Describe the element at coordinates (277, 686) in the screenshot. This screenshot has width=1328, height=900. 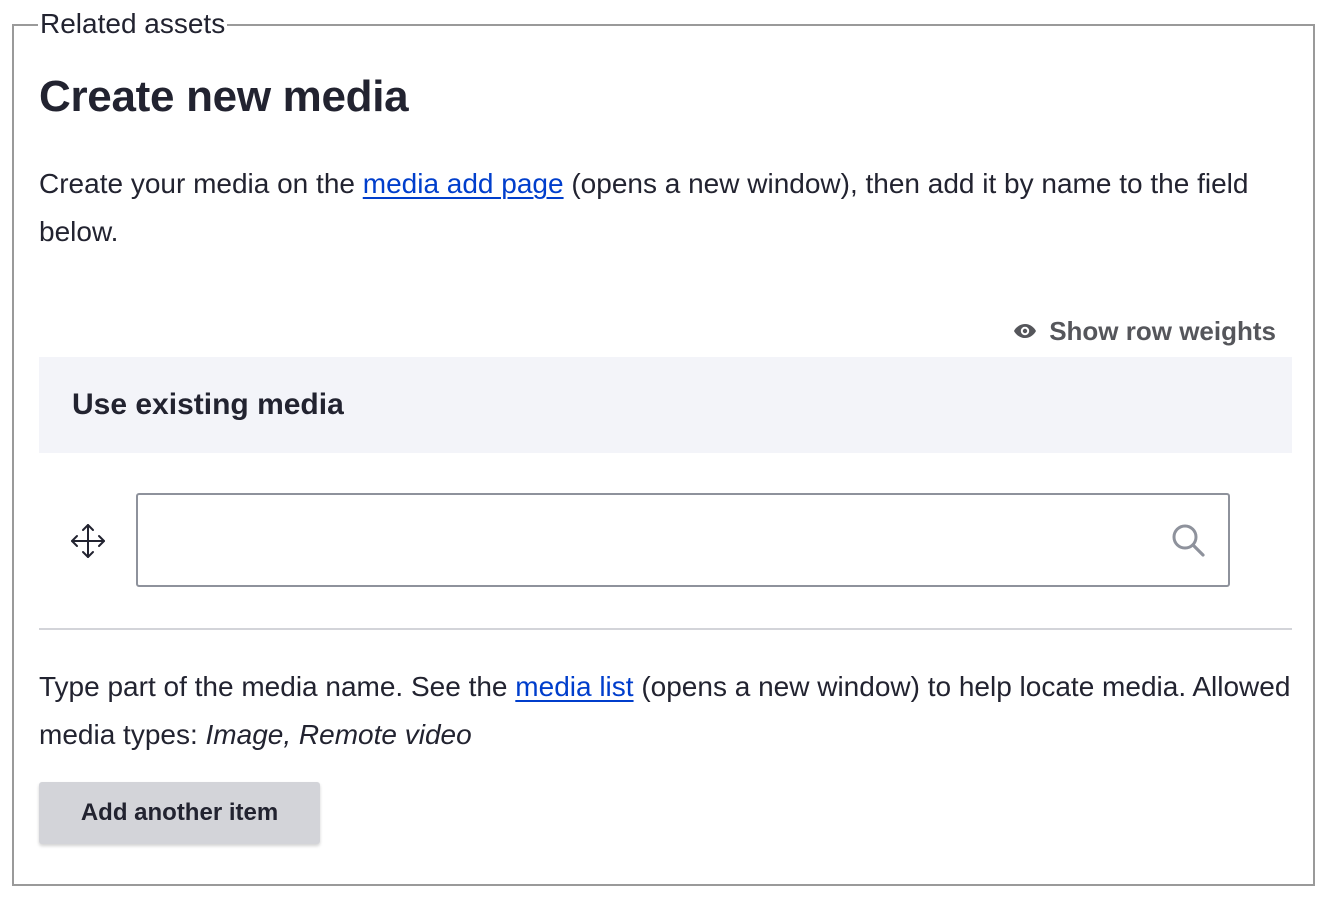
I see `help-text-before: Type part of the media name. See the` at that location.